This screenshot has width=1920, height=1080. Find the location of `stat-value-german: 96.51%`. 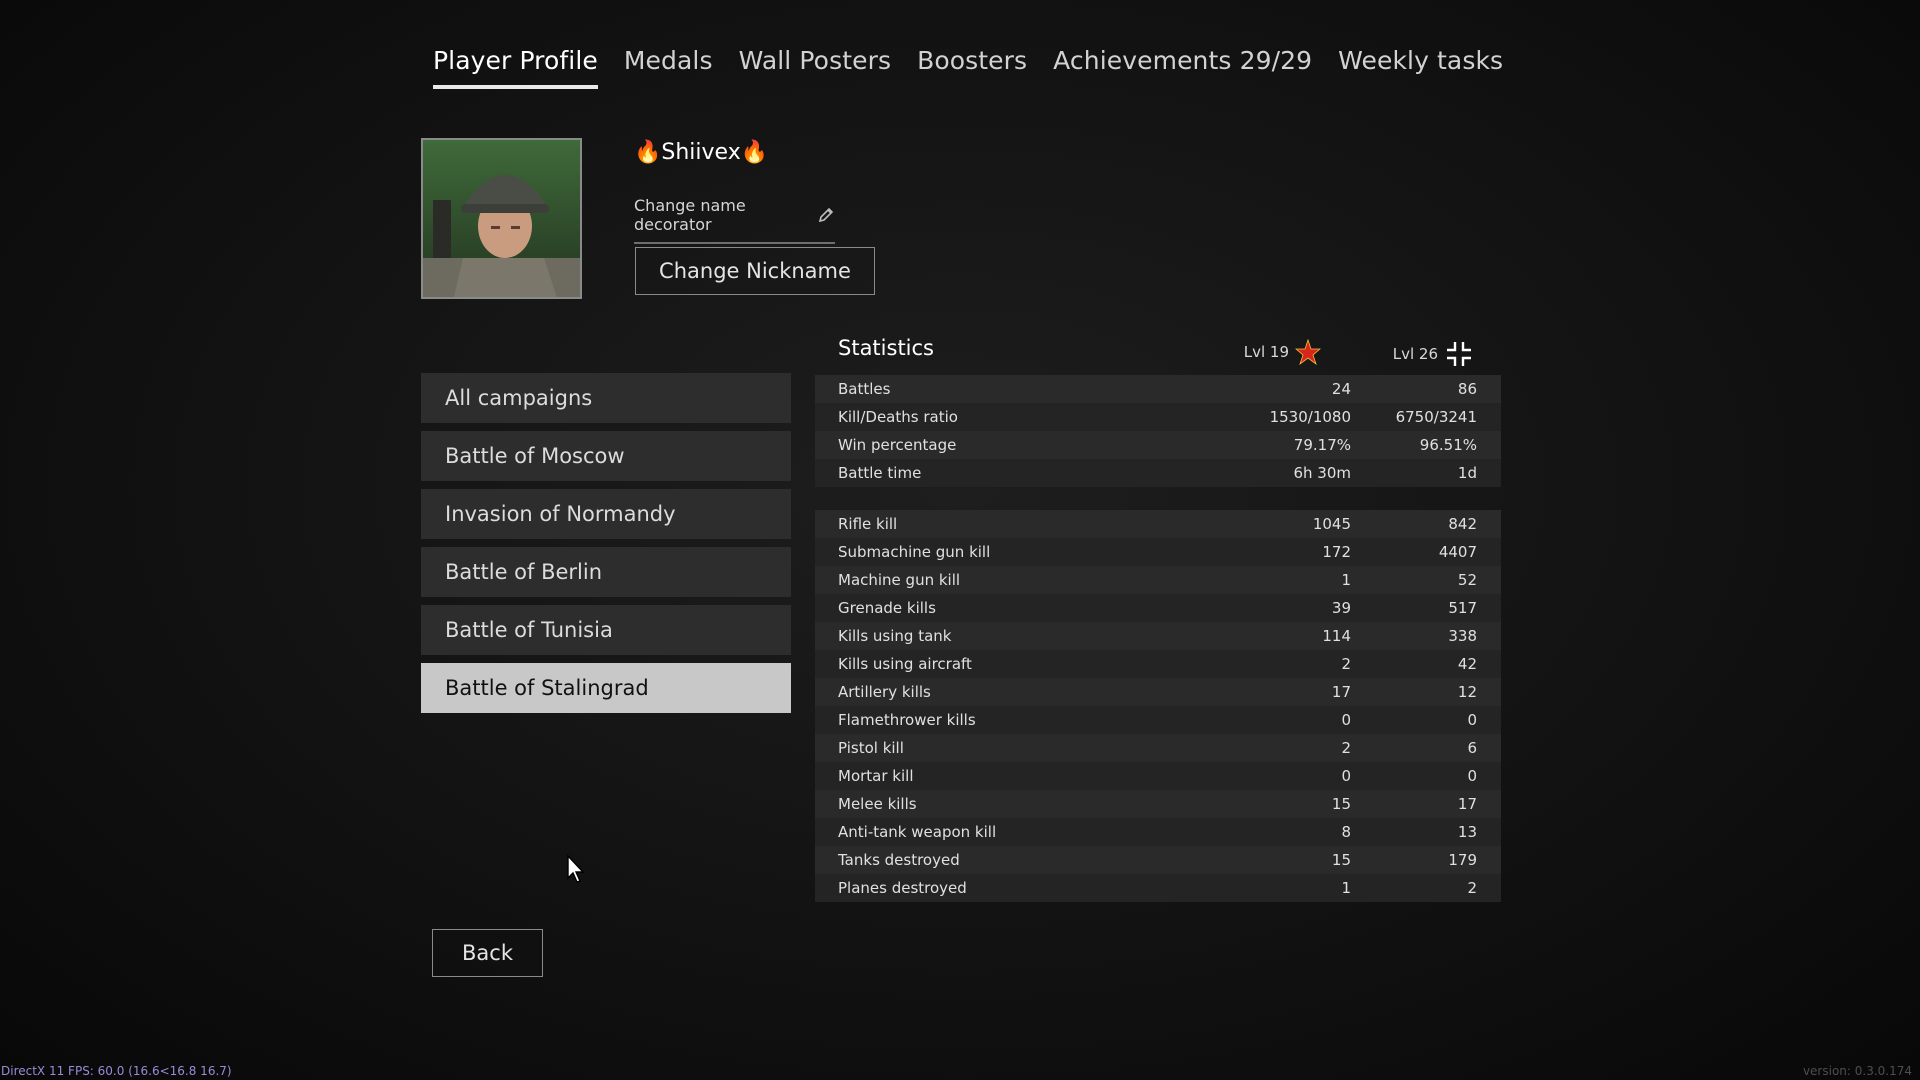

stat-value-german: 96.51% is located at coordinates (1448, 445).